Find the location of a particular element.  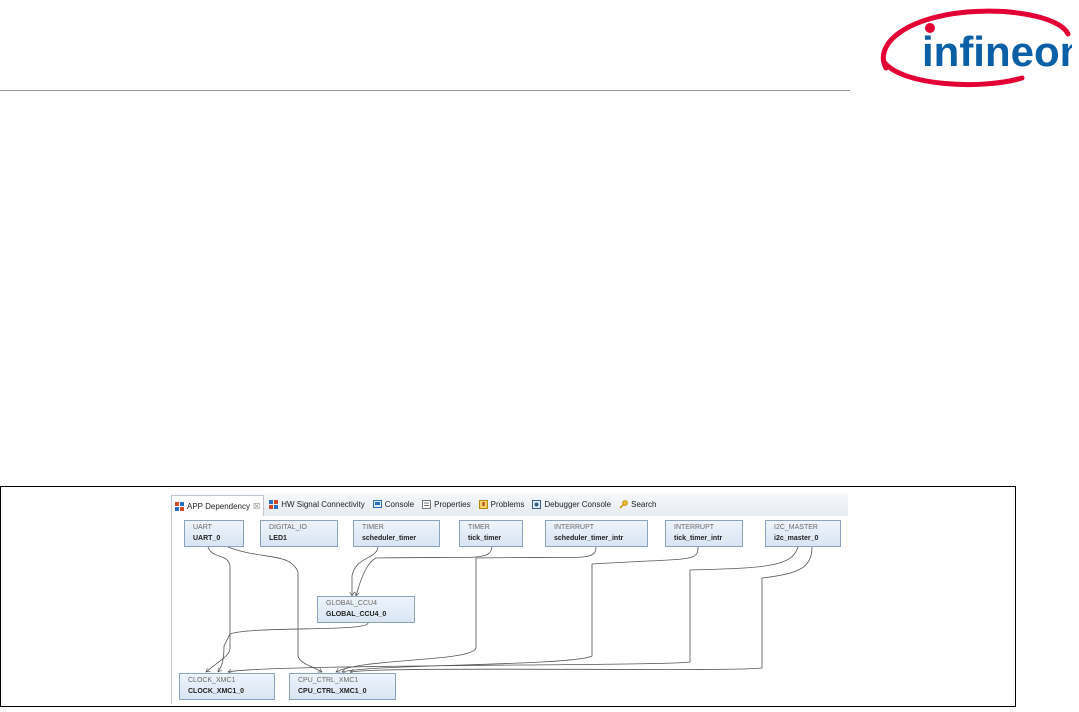

app-type: CPU_CTRL_XMC1 is located at coordinates (328, 680).